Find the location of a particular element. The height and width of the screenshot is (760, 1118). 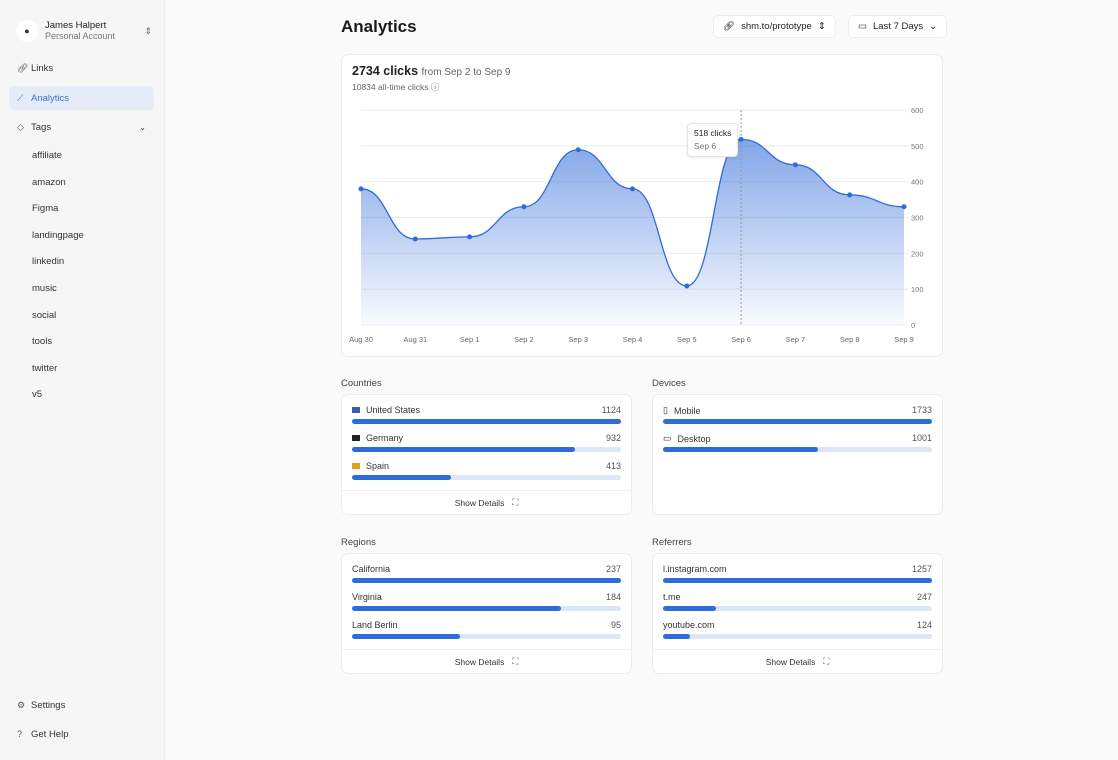

nav-label: Settings is located at coordinates (48, 705).